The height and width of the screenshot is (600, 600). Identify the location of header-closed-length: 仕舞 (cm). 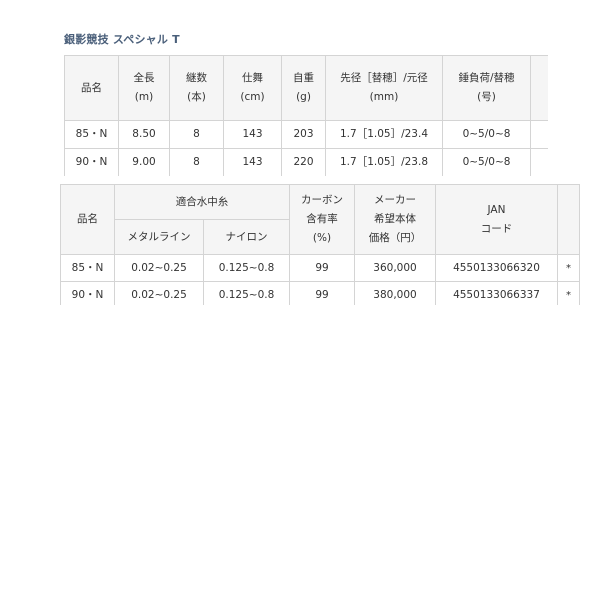
(252, 88).